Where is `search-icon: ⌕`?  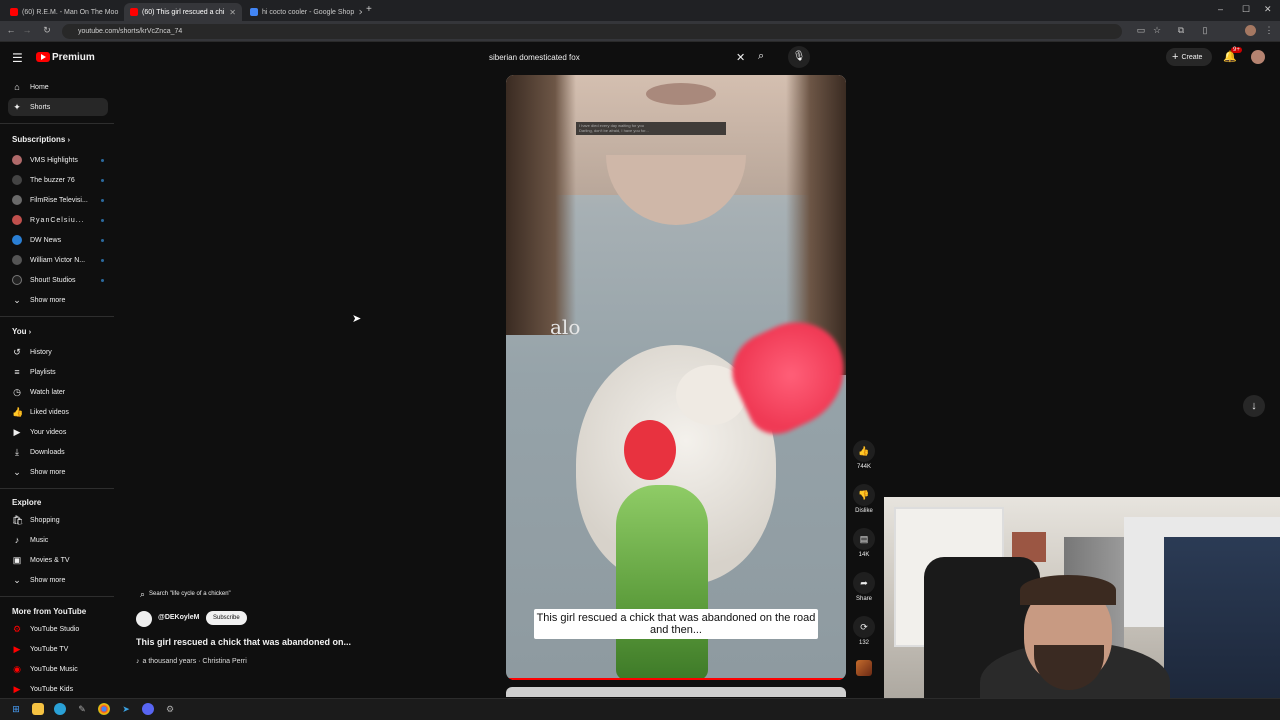
search-icon: ⌕ is located at coordinates (761, 56).